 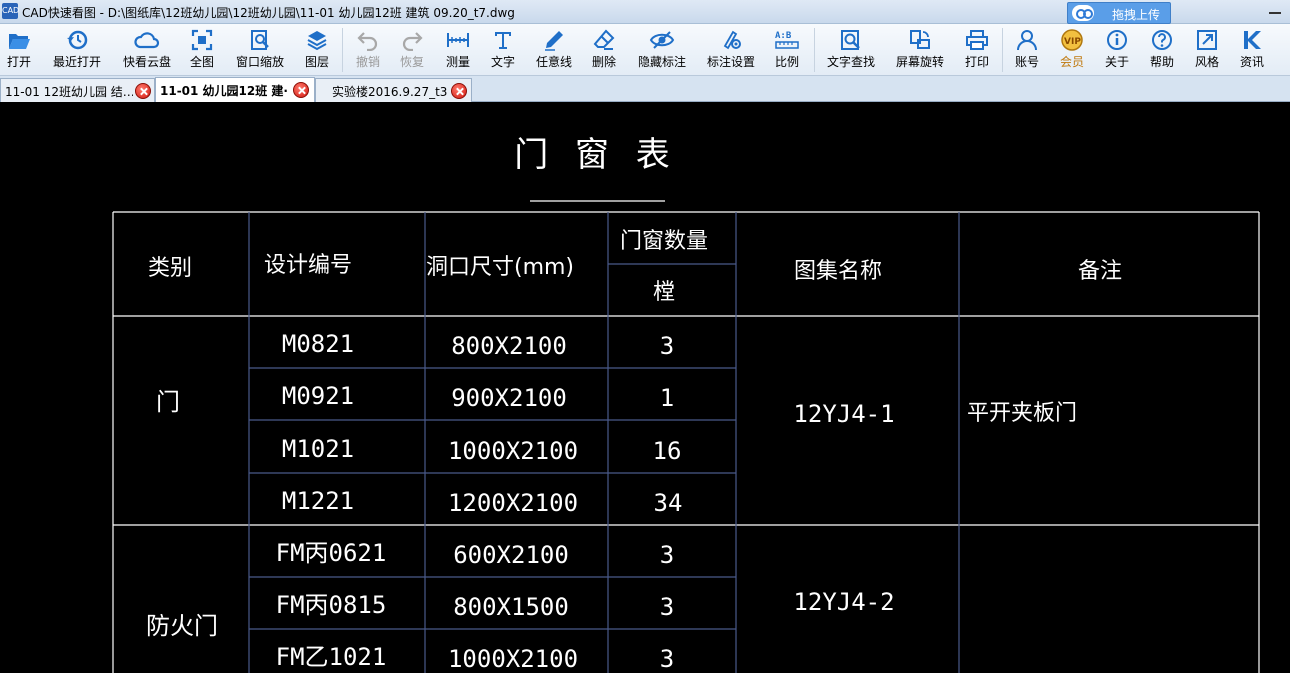 I want to click on design-code: FM丙0621, so click(x=331, y=553).